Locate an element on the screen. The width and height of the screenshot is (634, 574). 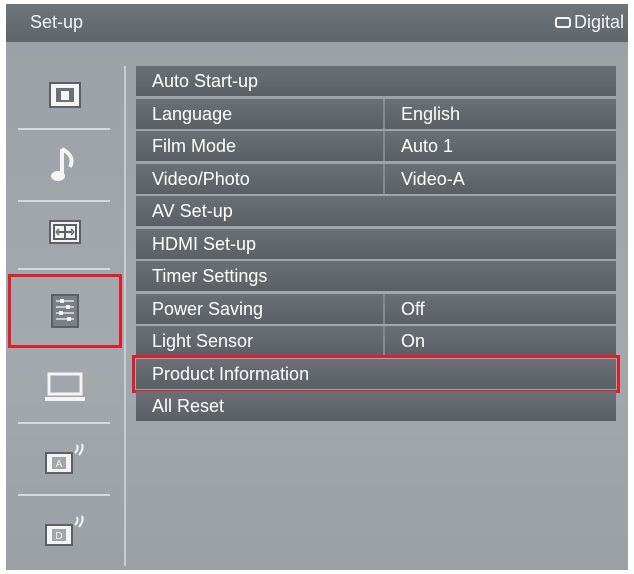
settings-icon is located at coordinates (65, 311).